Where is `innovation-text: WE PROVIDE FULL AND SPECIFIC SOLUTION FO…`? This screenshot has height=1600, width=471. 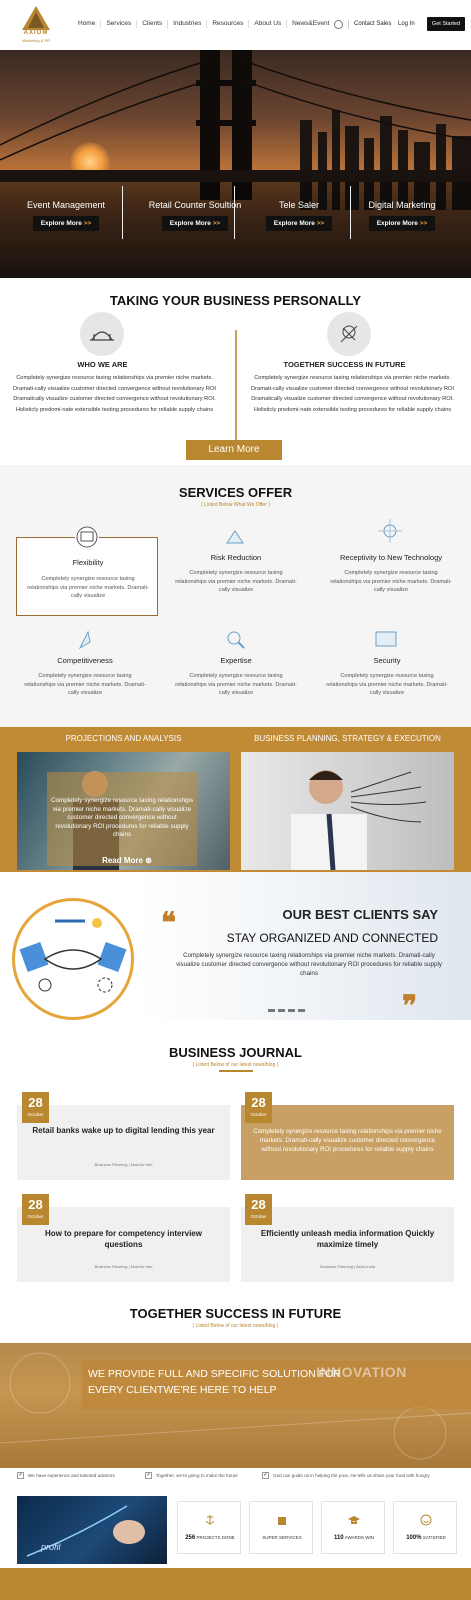 innovation-text: WE PROVIDE FULL AND SPECIFIC SOLUTION FO… is located at coordinates (214, 1382).